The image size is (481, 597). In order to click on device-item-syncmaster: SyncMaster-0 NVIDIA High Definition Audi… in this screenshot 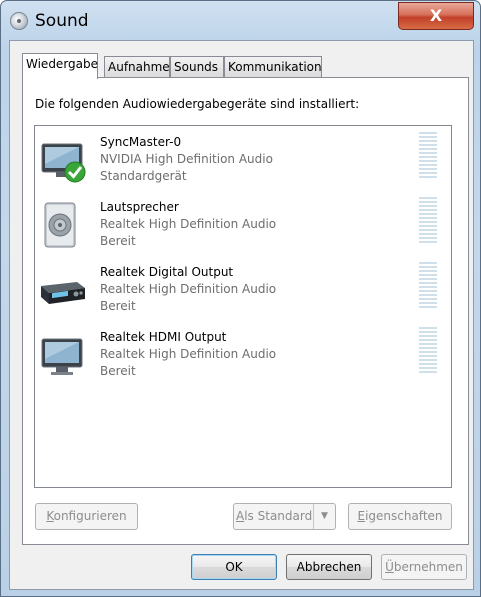, I will do `click(243, 164)`.